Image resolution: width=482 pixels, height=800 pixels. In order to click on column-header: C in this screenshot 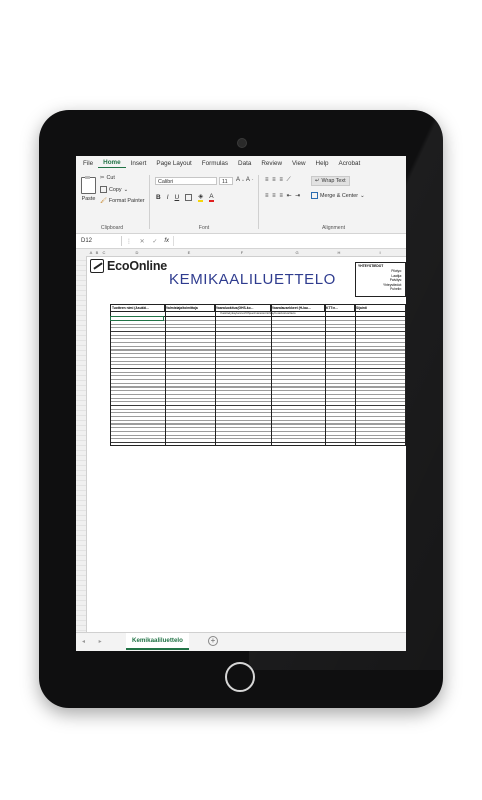, I will do `click(104, 252)`.